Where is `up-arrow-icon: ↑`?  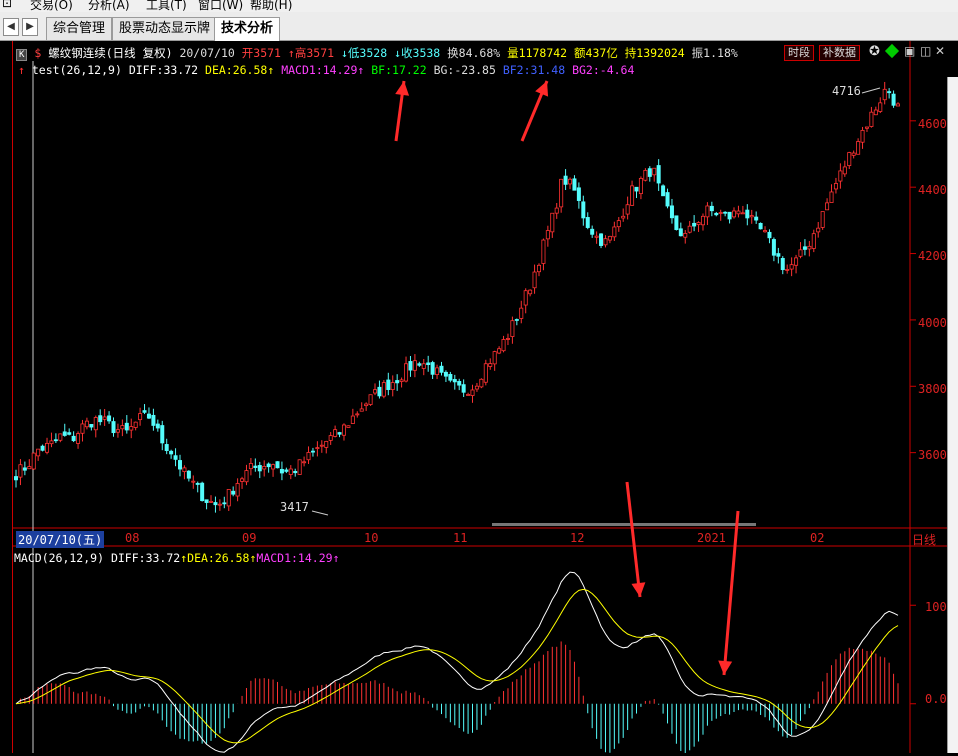
up-arrow-icon: ↑ is located at coordinates (336, 558).